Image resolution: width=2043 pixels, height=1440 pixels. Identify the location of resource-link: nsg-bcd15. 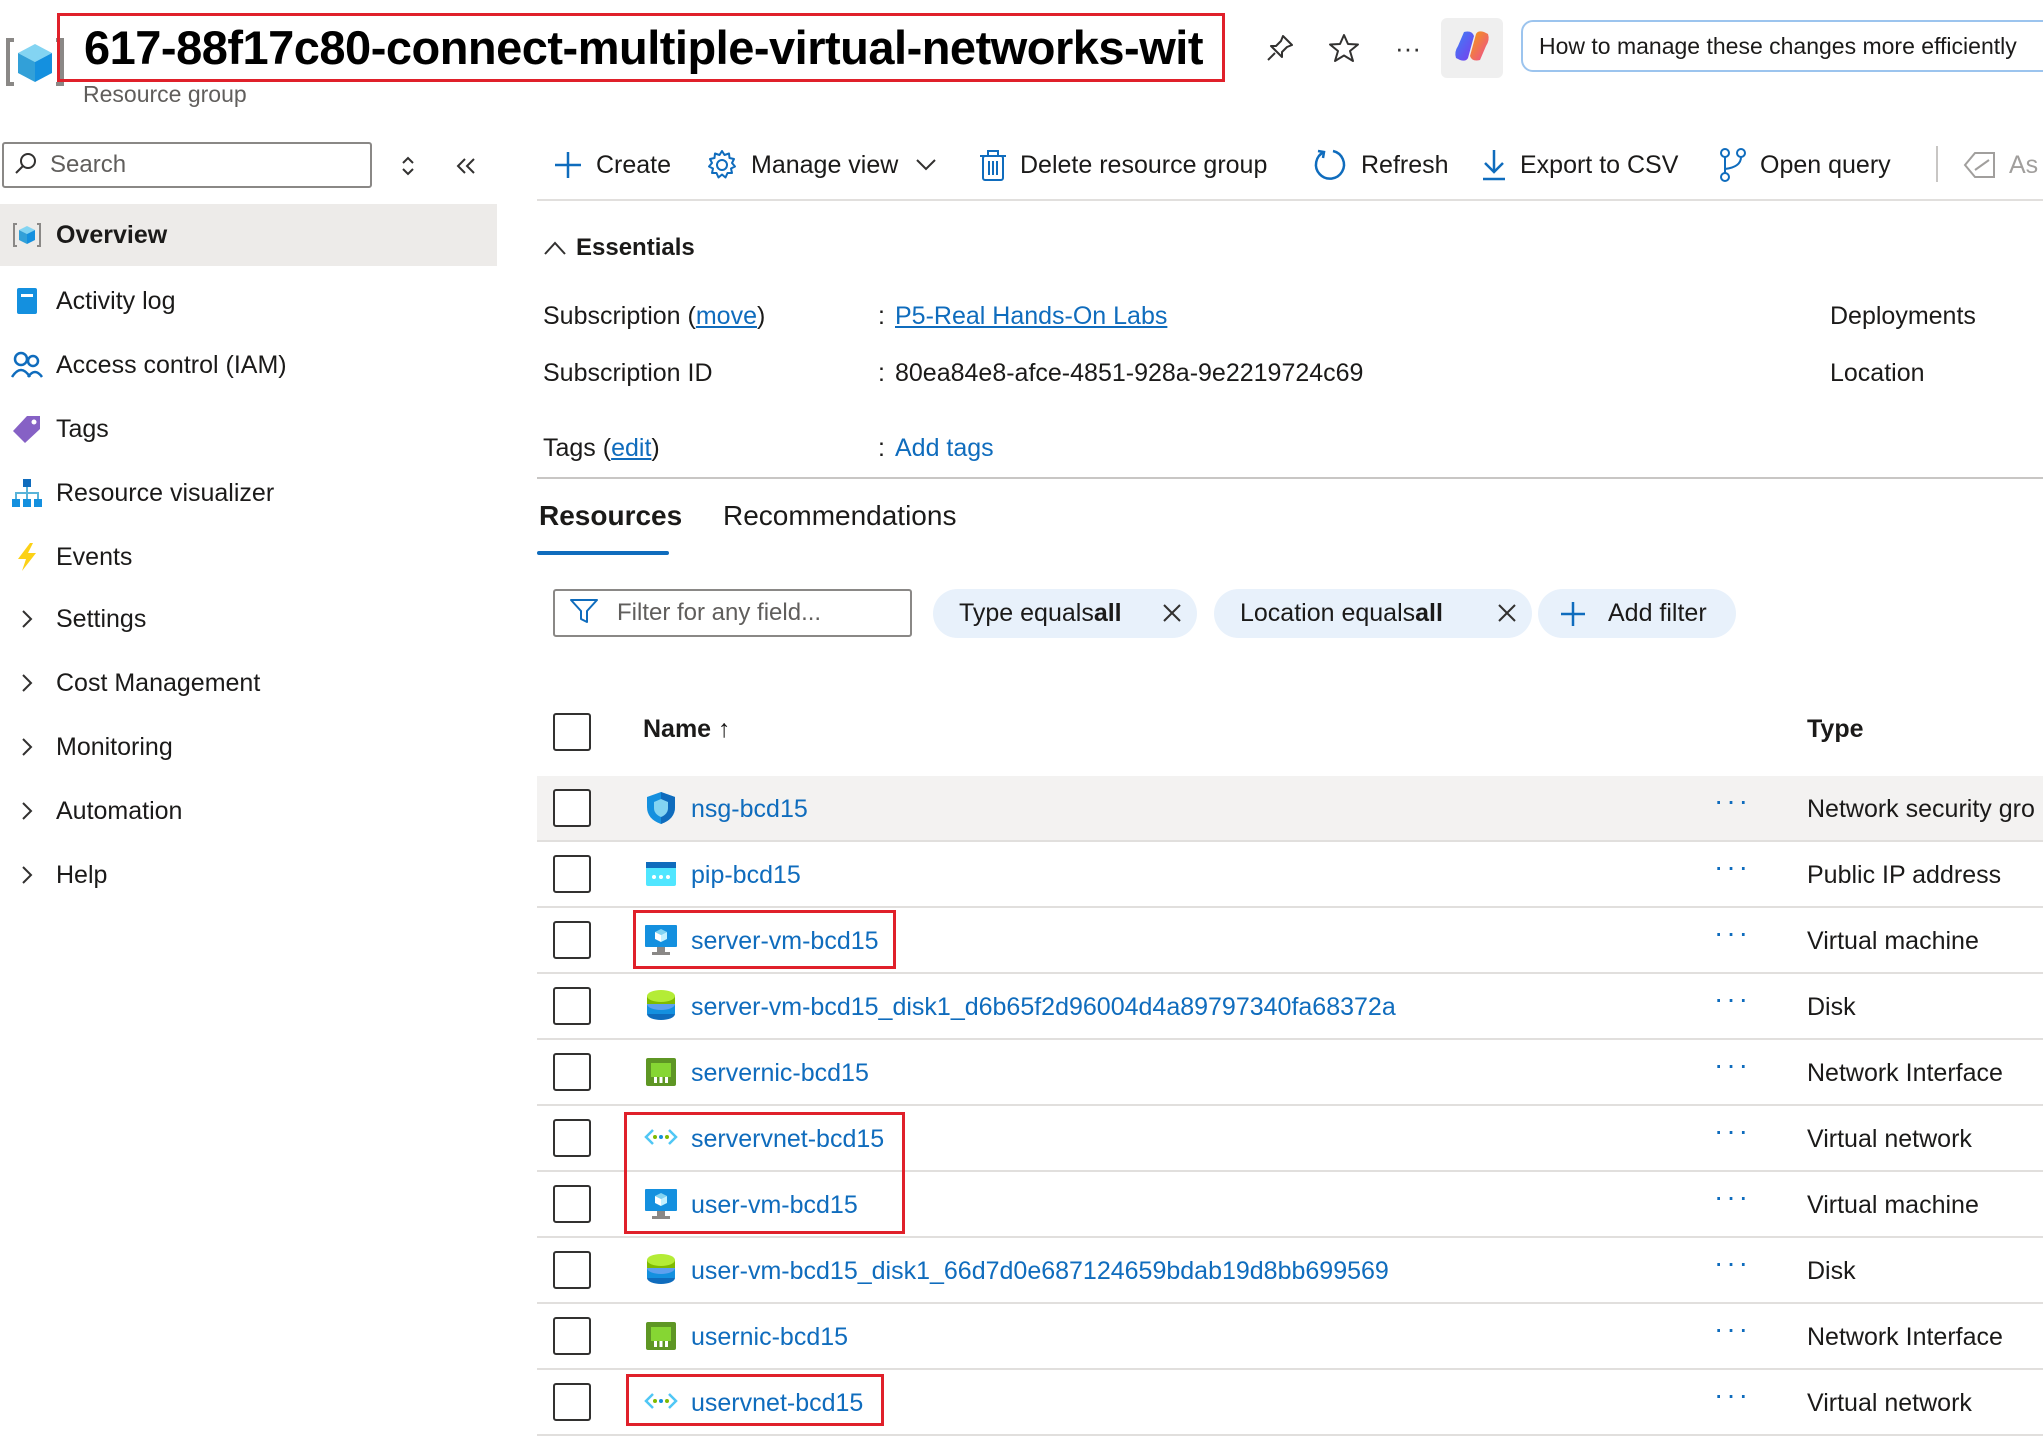
(749, 809).